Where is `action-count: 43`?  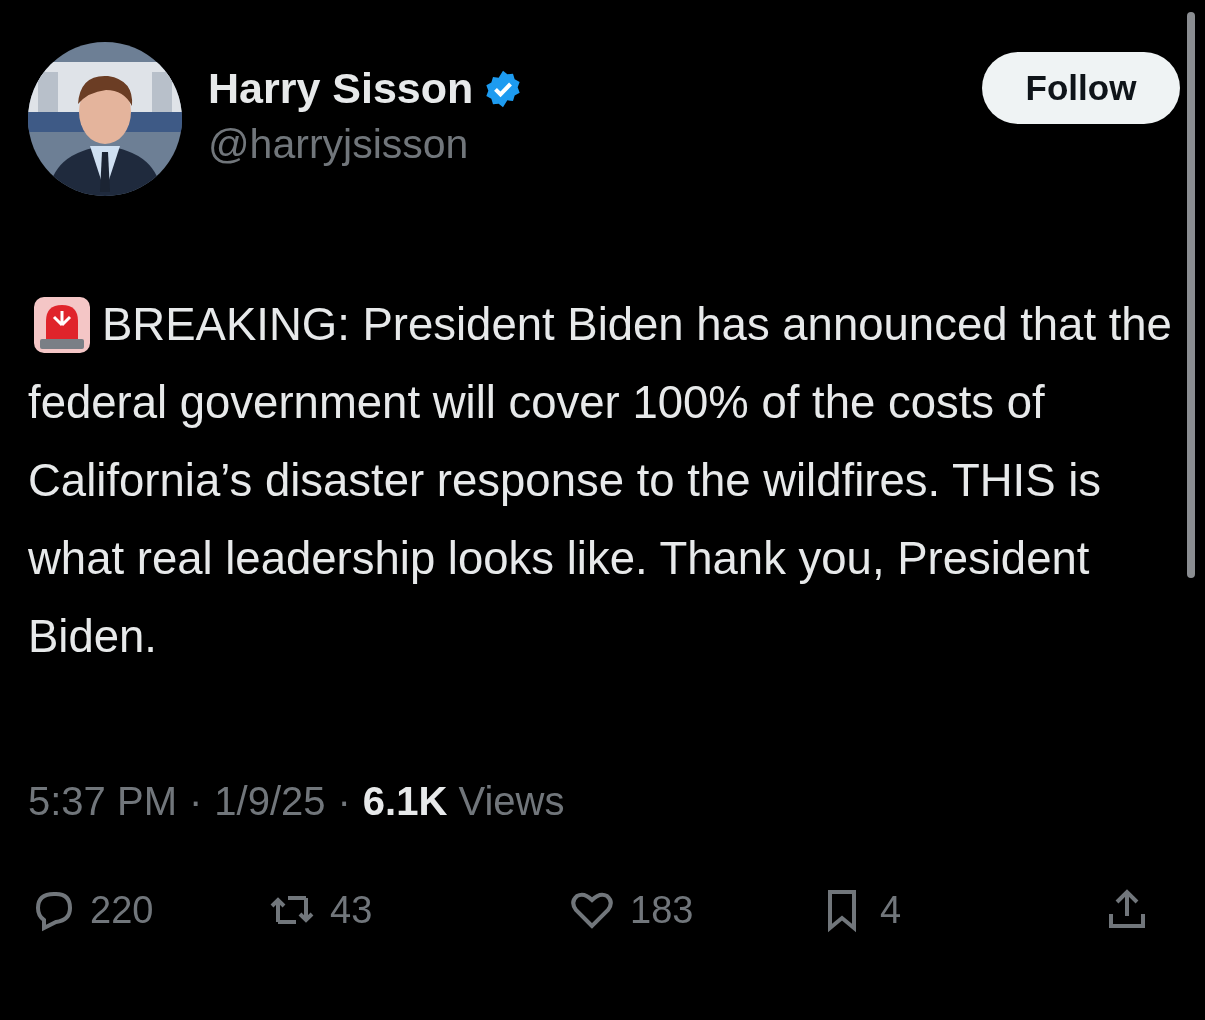
action-count: 43 is located at coordinates (351, 910).